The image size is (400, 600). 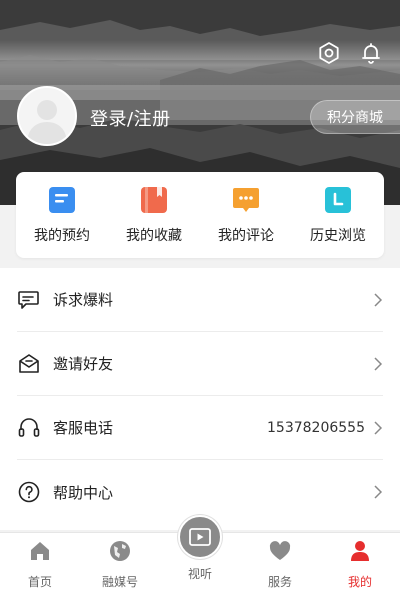 What do you see at coordinates (40, 551) in the screenshot?
I see `home-icon` at bounding box center [40, 551].